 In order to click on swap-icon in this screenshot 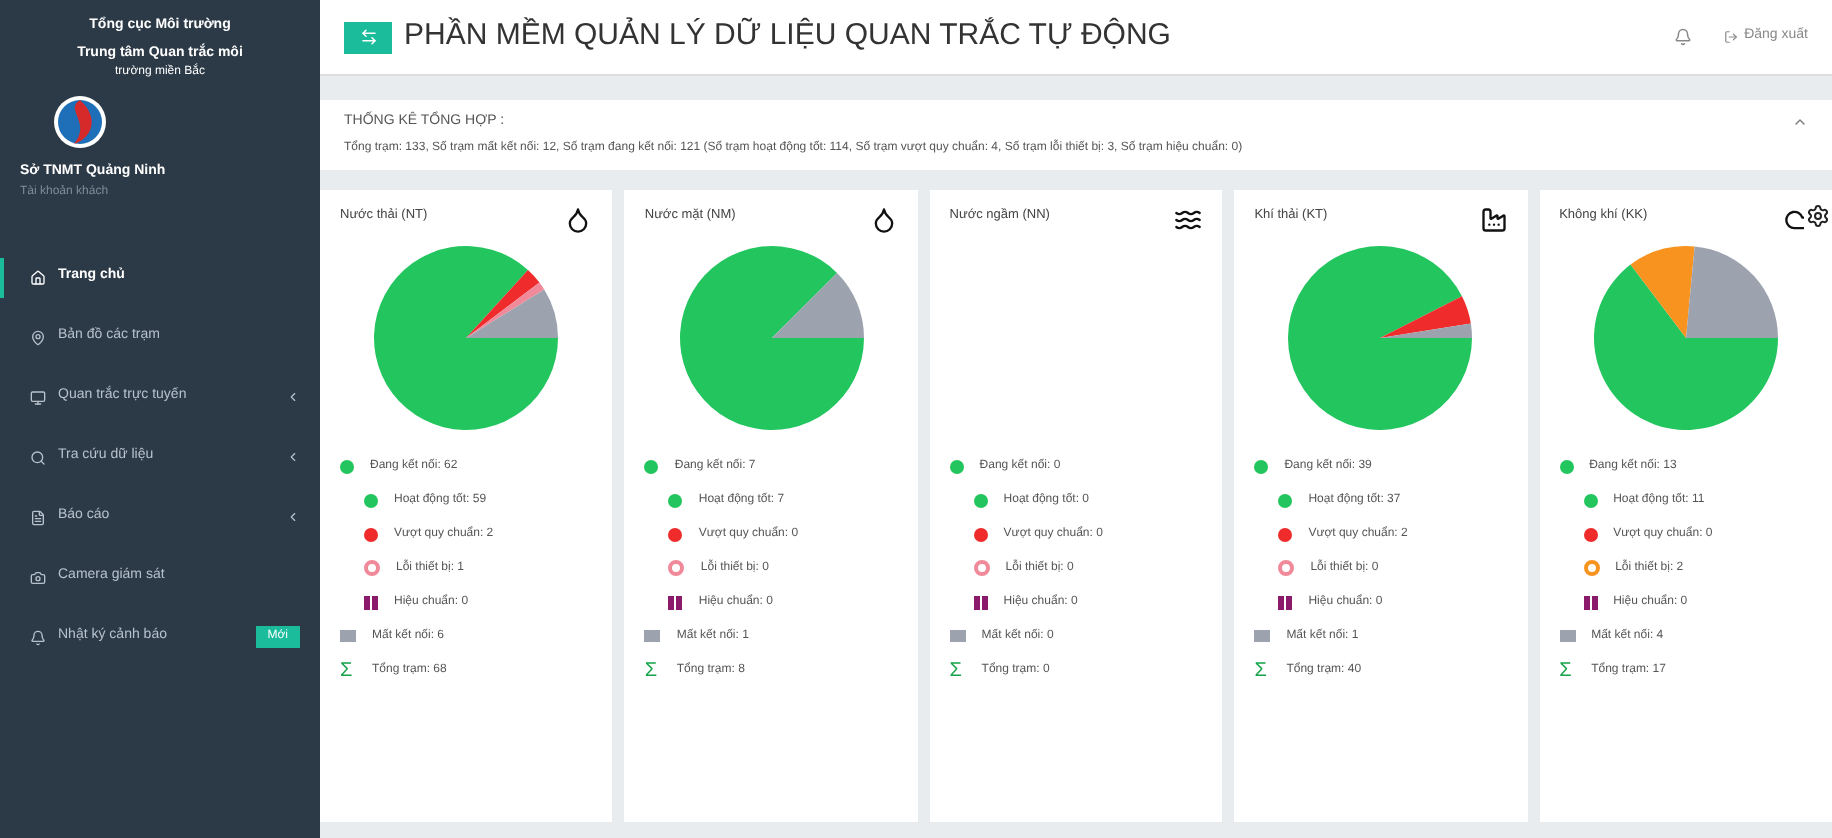, I will do `click(368, 37)`.